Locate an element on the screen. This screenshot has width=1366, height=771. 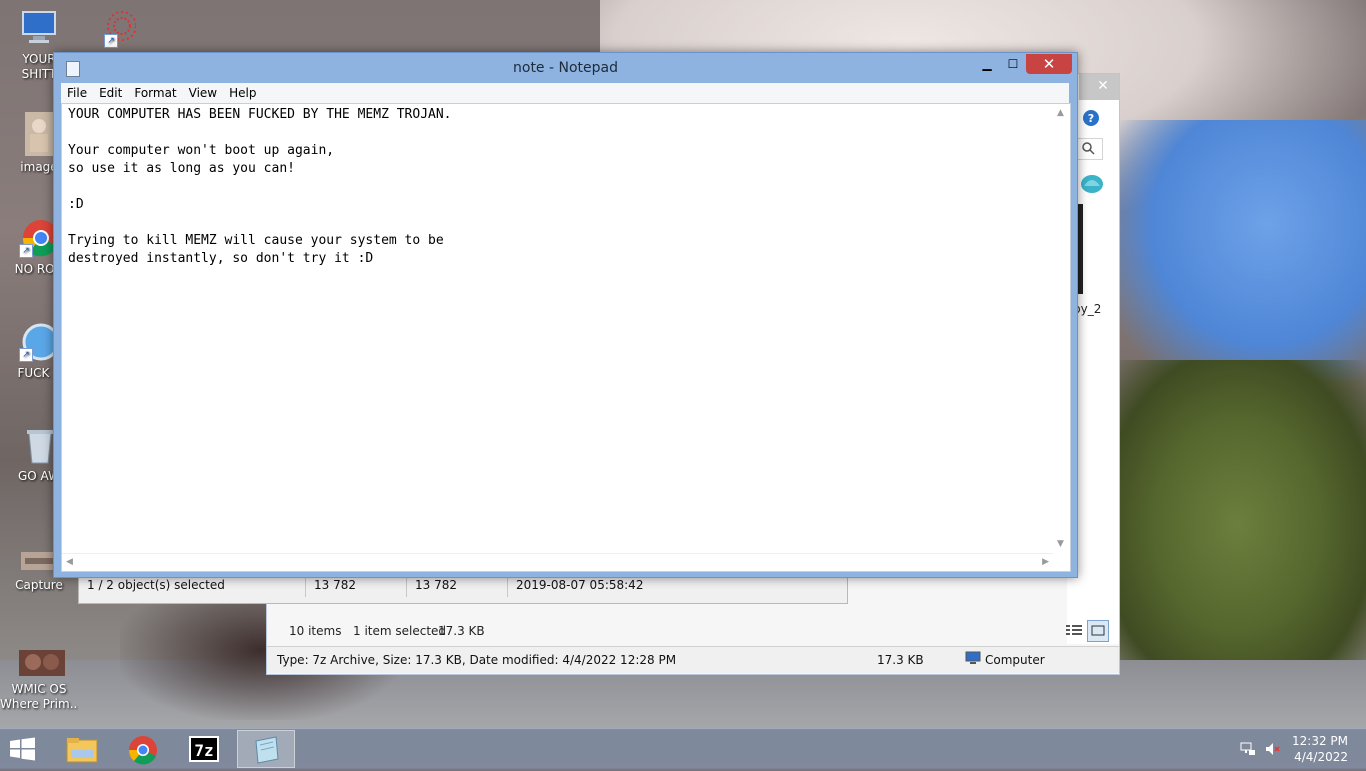
desktop-icon-label: WMIC OS is located at coordinates (39, 689).